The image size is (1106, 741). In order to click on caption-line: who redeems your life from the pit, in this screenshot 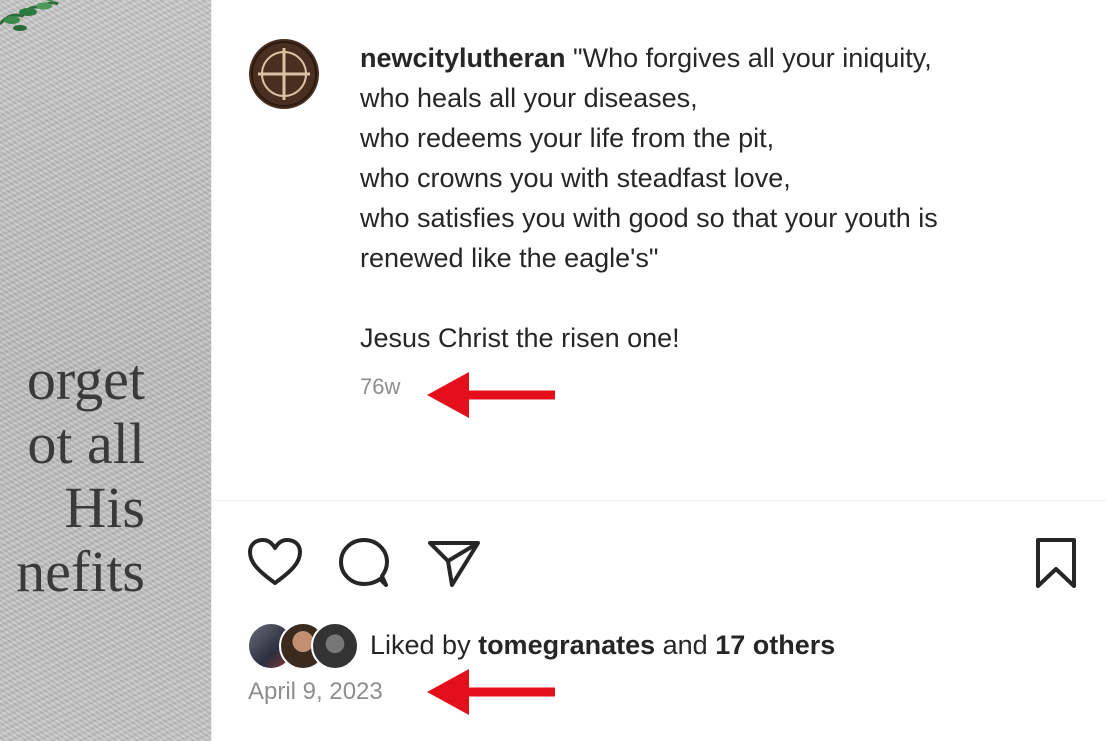, I will do `click(567, 138)`.